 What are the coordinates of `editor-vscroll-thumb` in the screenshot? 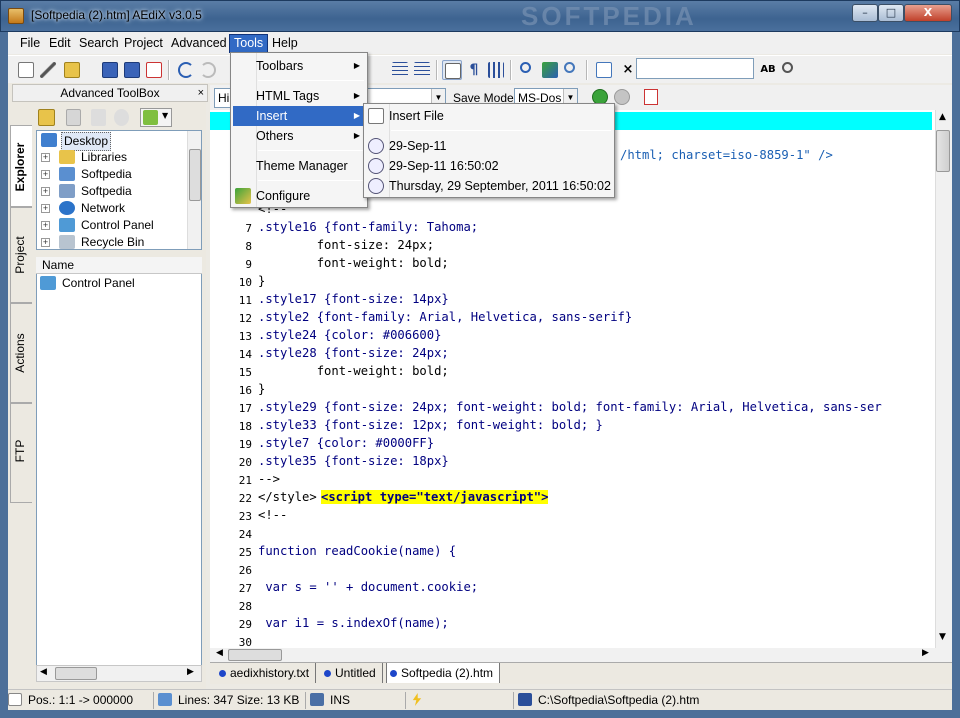 It's located at (943, 151).